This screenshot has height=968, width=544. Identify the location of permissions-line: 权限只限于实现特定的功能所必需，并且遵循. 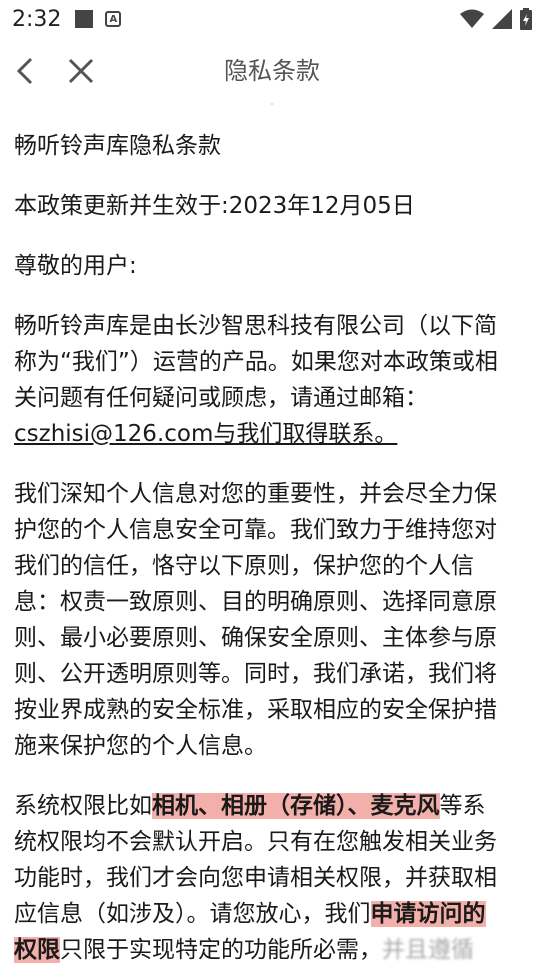
(272, 950).